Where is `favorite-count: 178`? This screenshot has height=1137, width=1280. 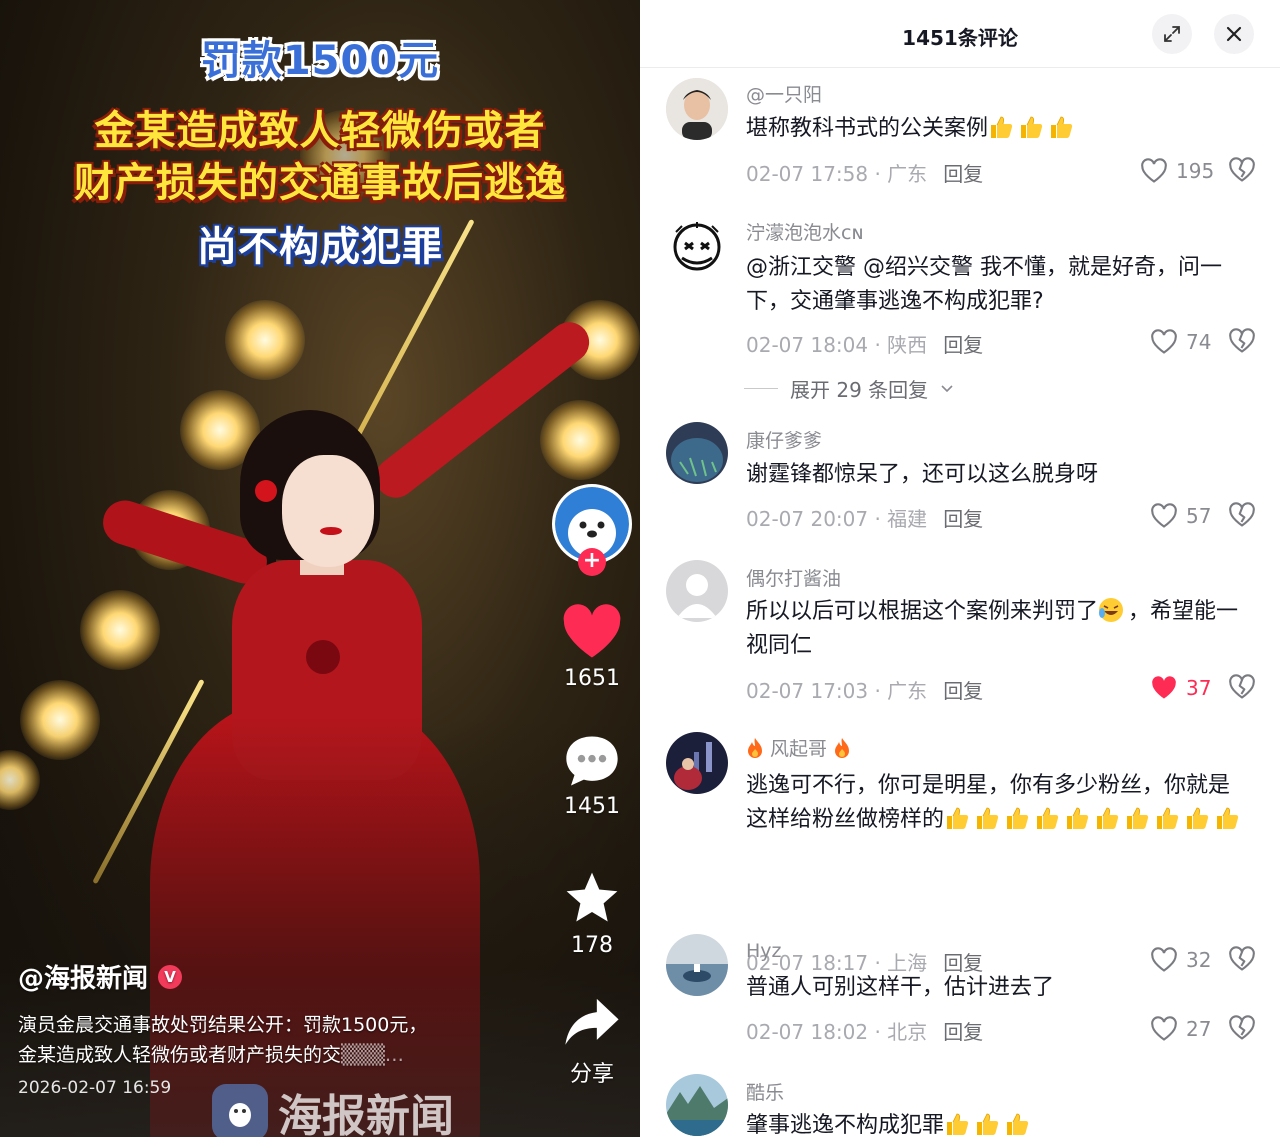
favorite-count: 178 is located at coordinates (592, 945).